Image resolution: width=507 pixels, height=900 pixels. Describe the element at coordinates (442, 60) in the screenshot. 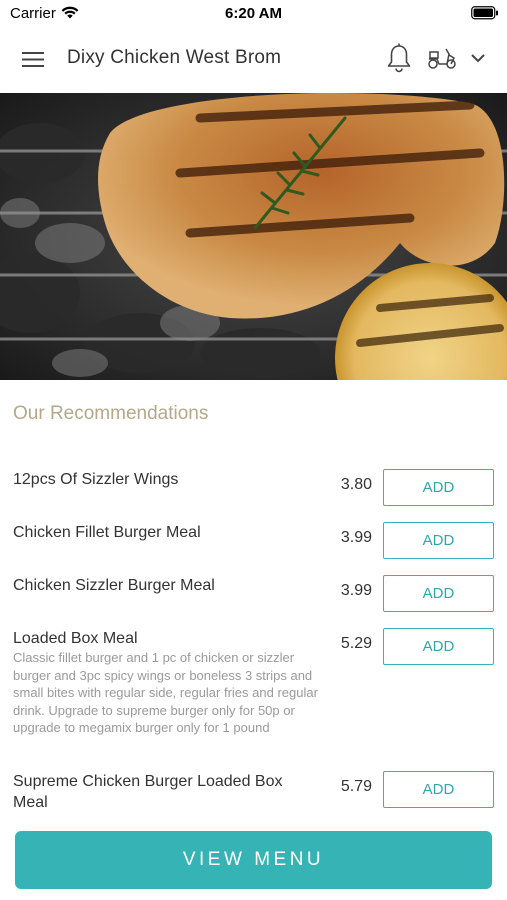

I see `scooter-icon` at that location.